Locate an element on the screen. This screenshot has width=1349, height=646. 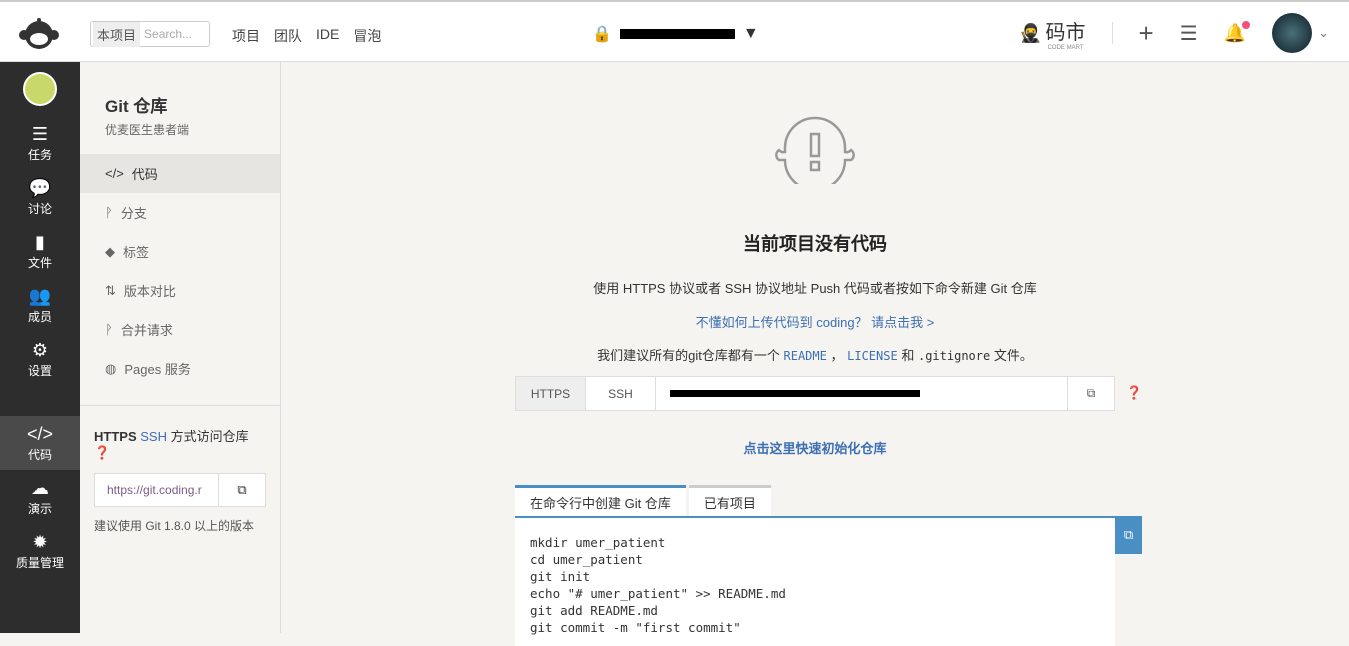
codemart-brand: 🥷 码市 CODE MART is located at coordinates (1052, 33).